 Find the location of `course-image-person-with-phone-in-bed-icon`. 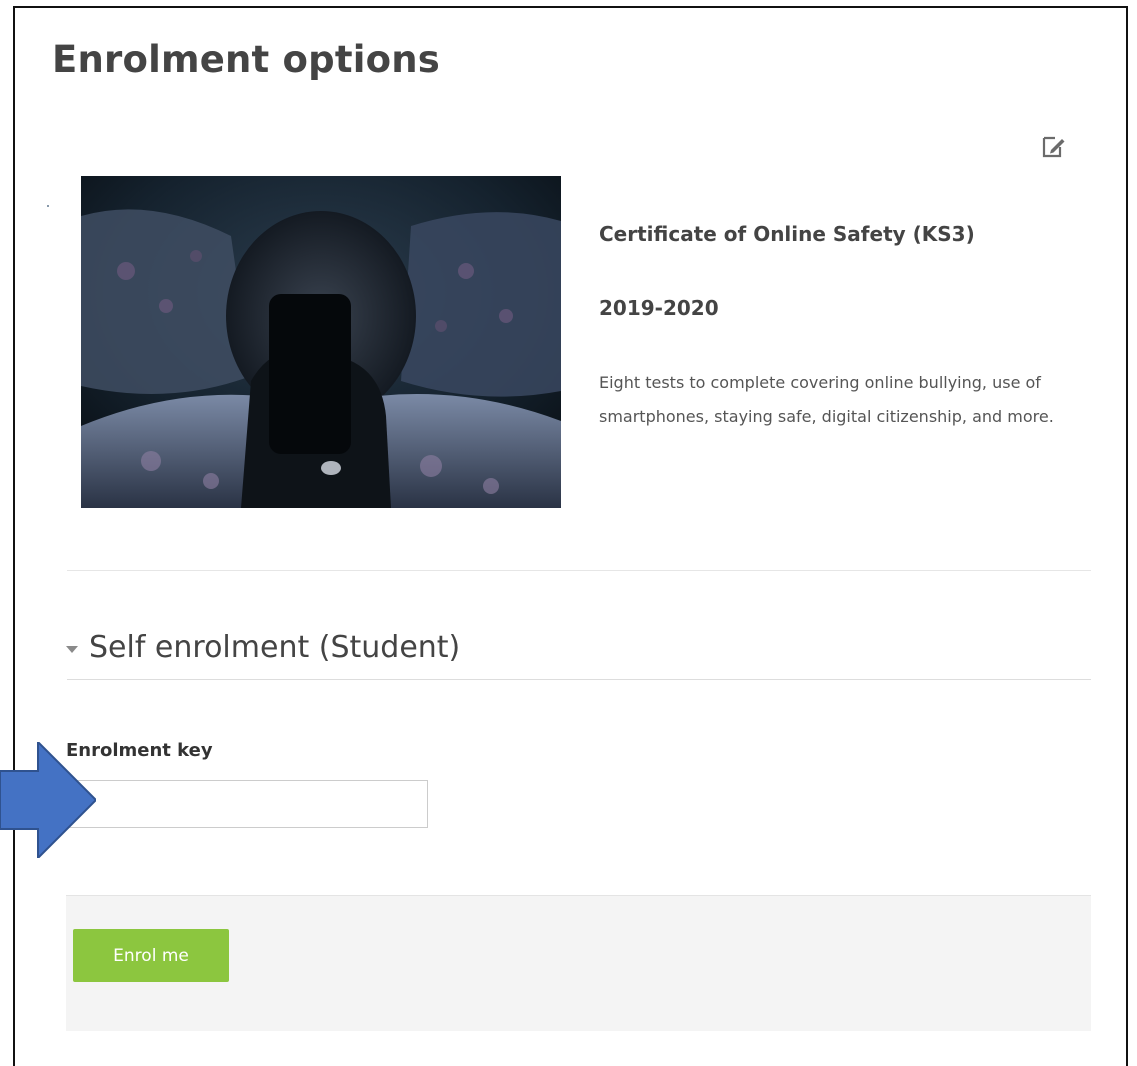

course-image-person-with-phone-in-bed-icon is located at coordinates (321, 342).